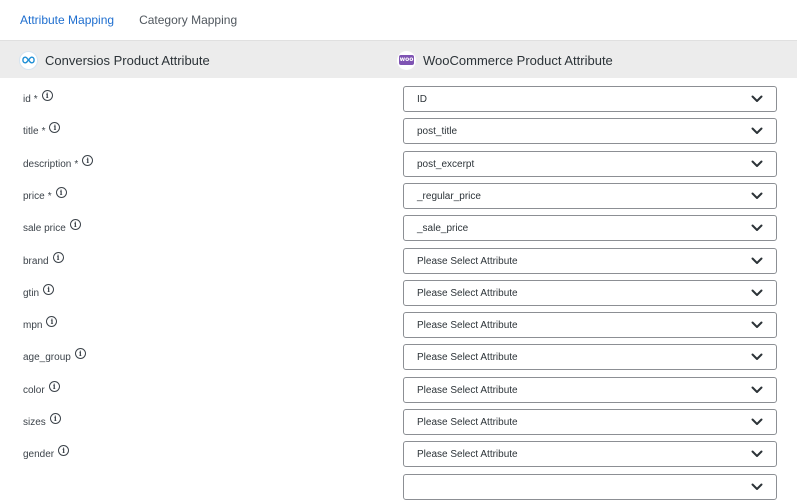  I want to click on attribute-label: gender i, so click(46, 454).